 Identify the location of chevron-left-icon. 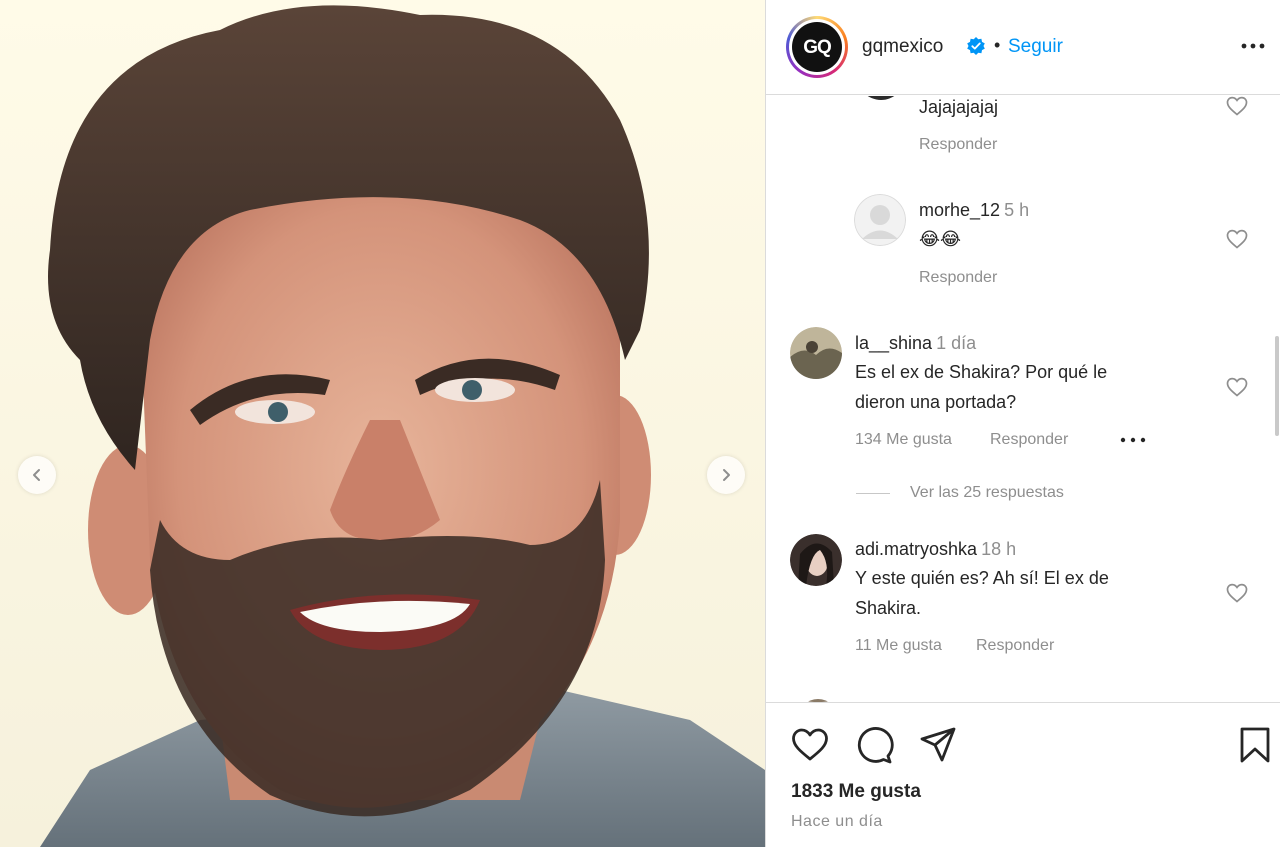
(36, 475).